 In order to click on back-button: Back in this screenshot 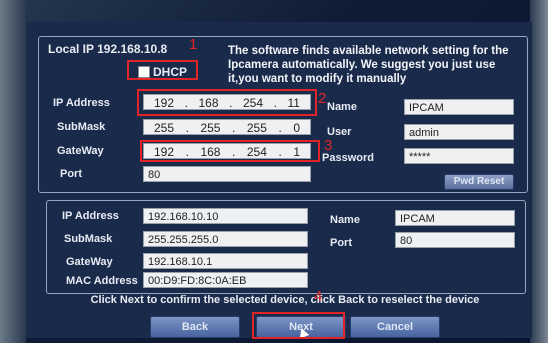, I will do `click(195, 327)`.